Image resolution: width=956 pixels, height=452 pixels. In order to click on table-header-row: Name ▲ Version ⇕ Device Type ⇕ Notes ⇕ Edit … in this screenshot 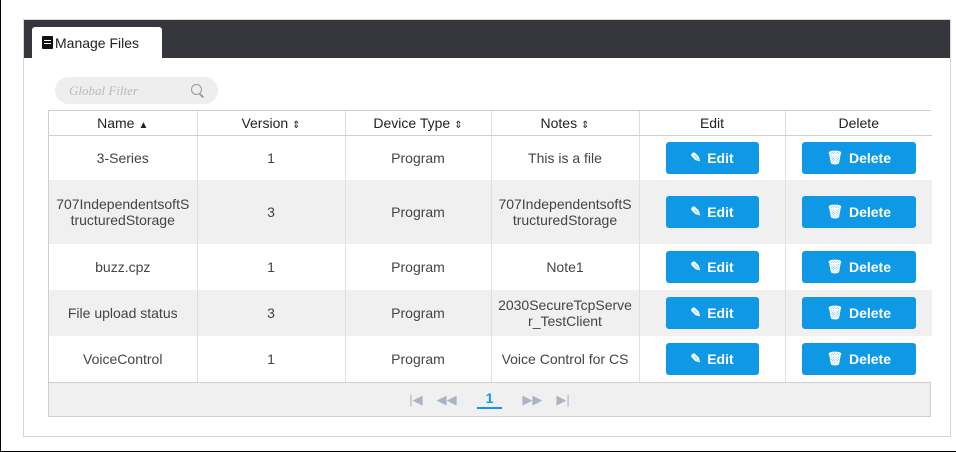, I will do `click(490, 123)`.